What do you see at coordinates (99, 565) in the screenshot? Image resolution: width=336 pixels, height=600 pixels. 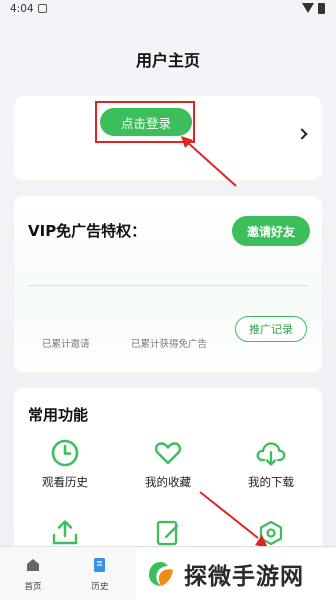 I see `history-icon` at bounding box center [99, 565].